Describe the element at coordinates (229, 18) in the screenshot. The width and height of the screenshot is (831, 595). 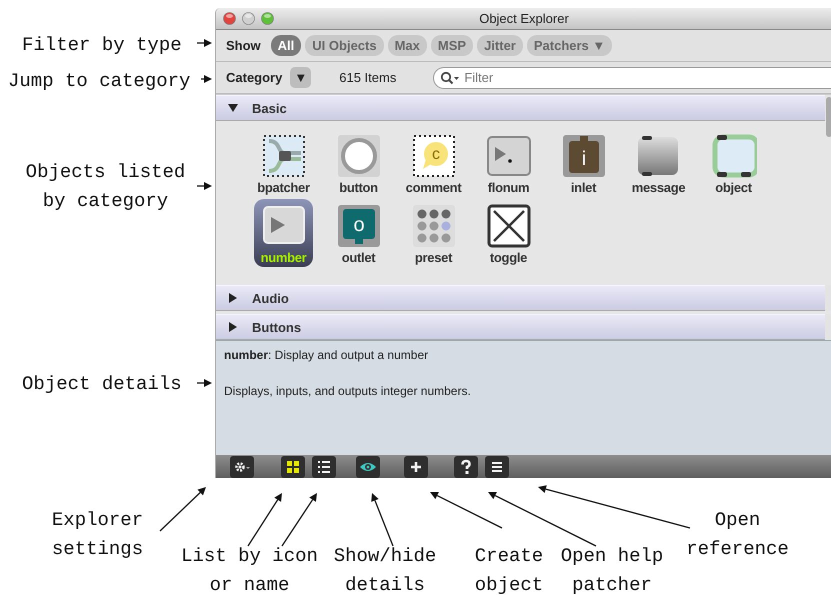
I see `close-button` at that location.